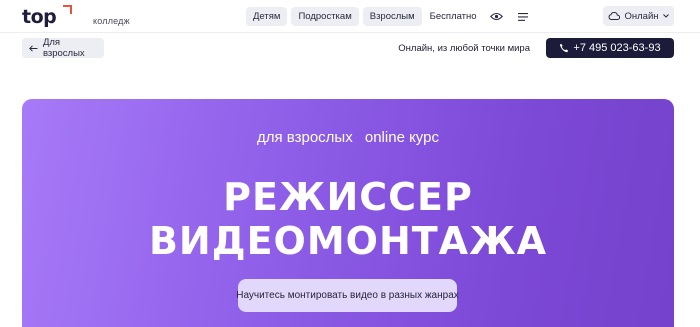 Image resolution: width=700 pixels, height=327 pixels. I want to click on chevron-down-icon, so click(665, 16).